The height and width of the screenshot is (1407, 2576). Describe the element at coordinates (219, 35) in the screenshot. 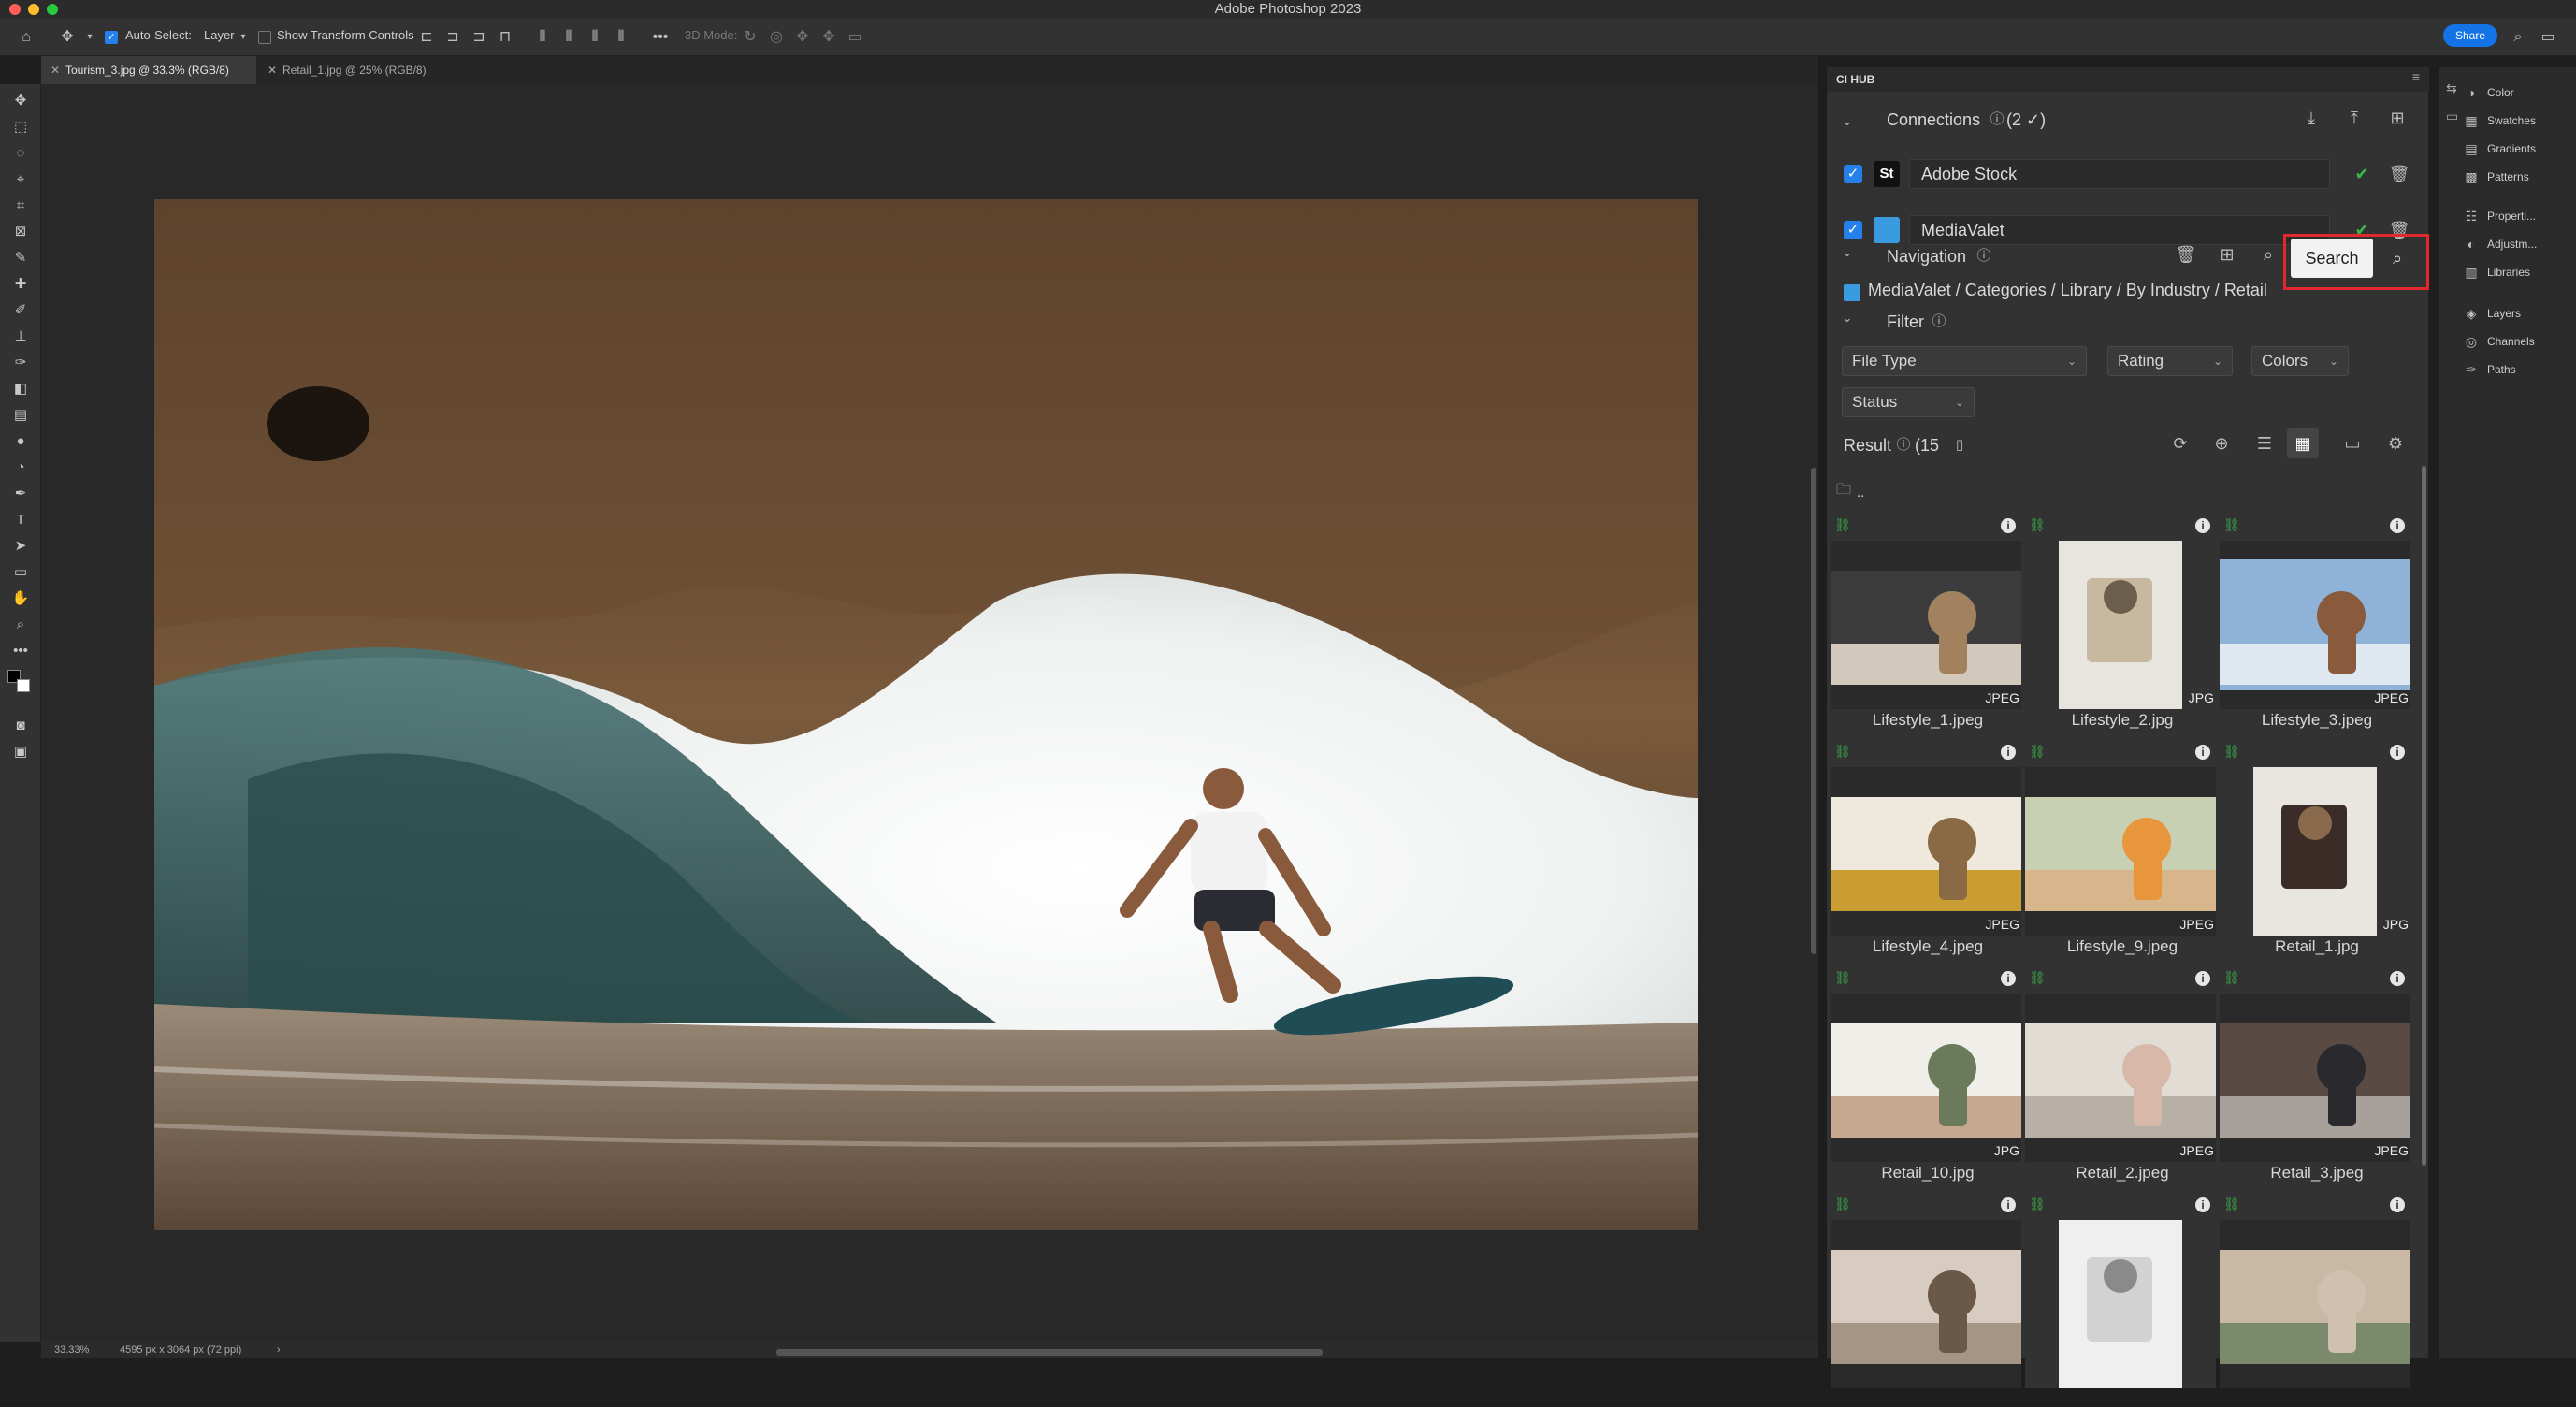

I see `layer-select: Layer` at that location.